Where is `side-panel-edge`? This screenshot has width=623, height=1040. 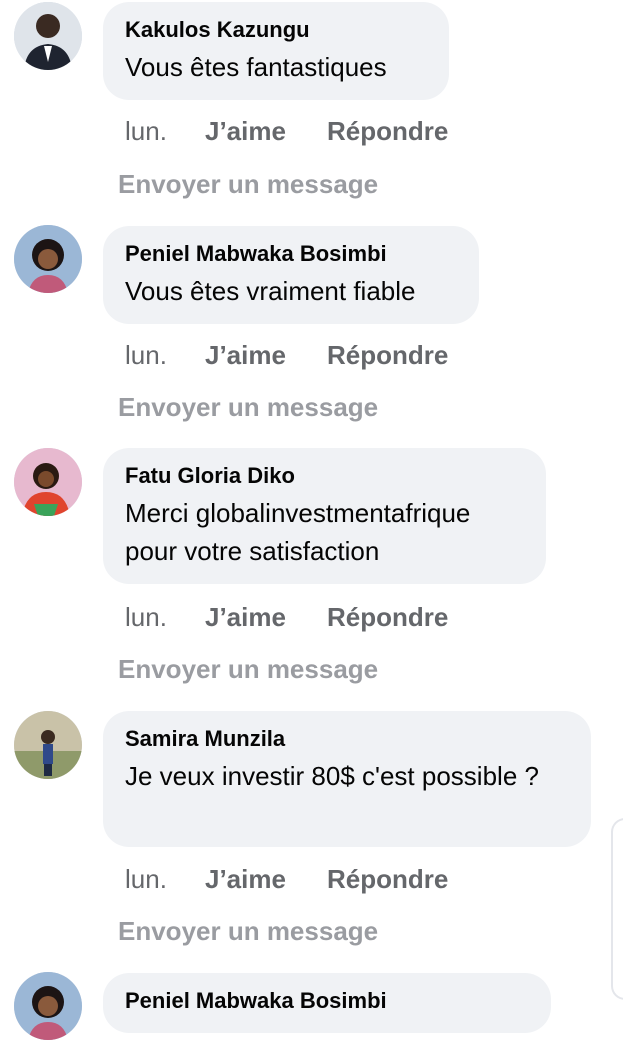 side-panel-edge is located at coordinates (617, 909).